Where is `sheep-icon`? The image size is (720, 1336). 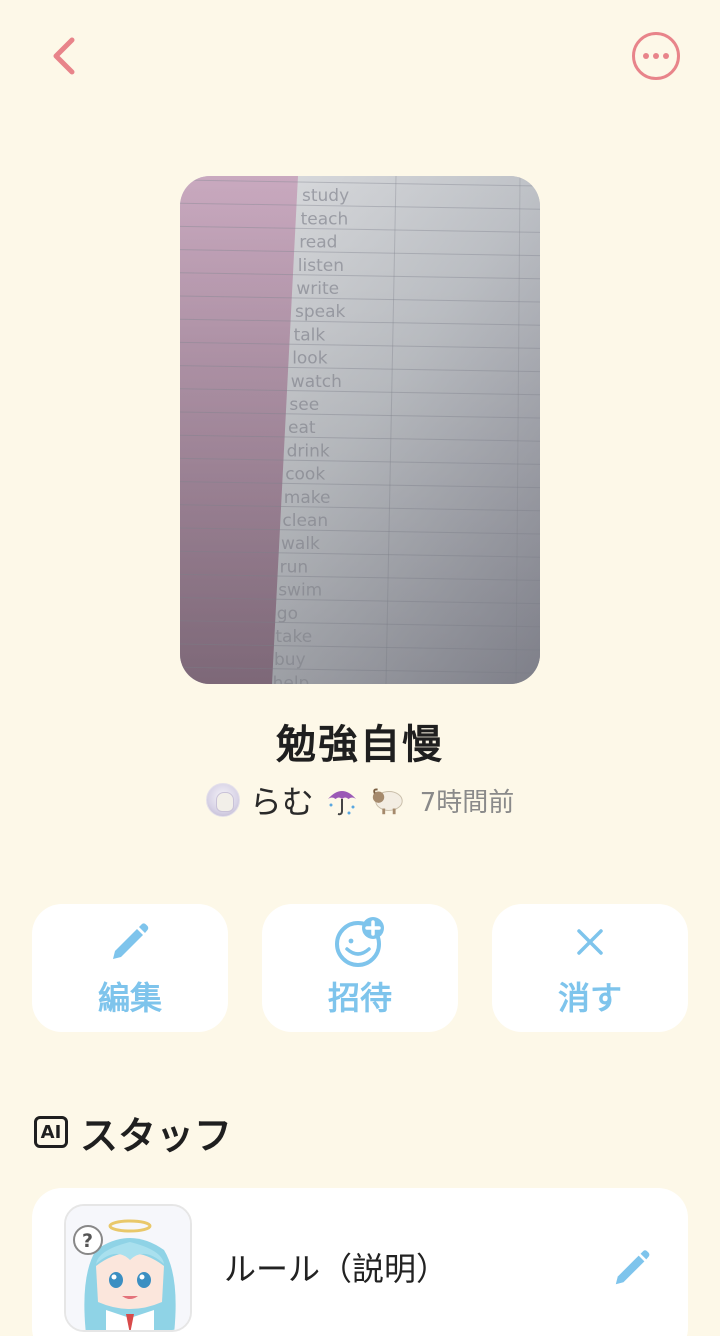 sheep-icon is located at coordinates (388, 800).